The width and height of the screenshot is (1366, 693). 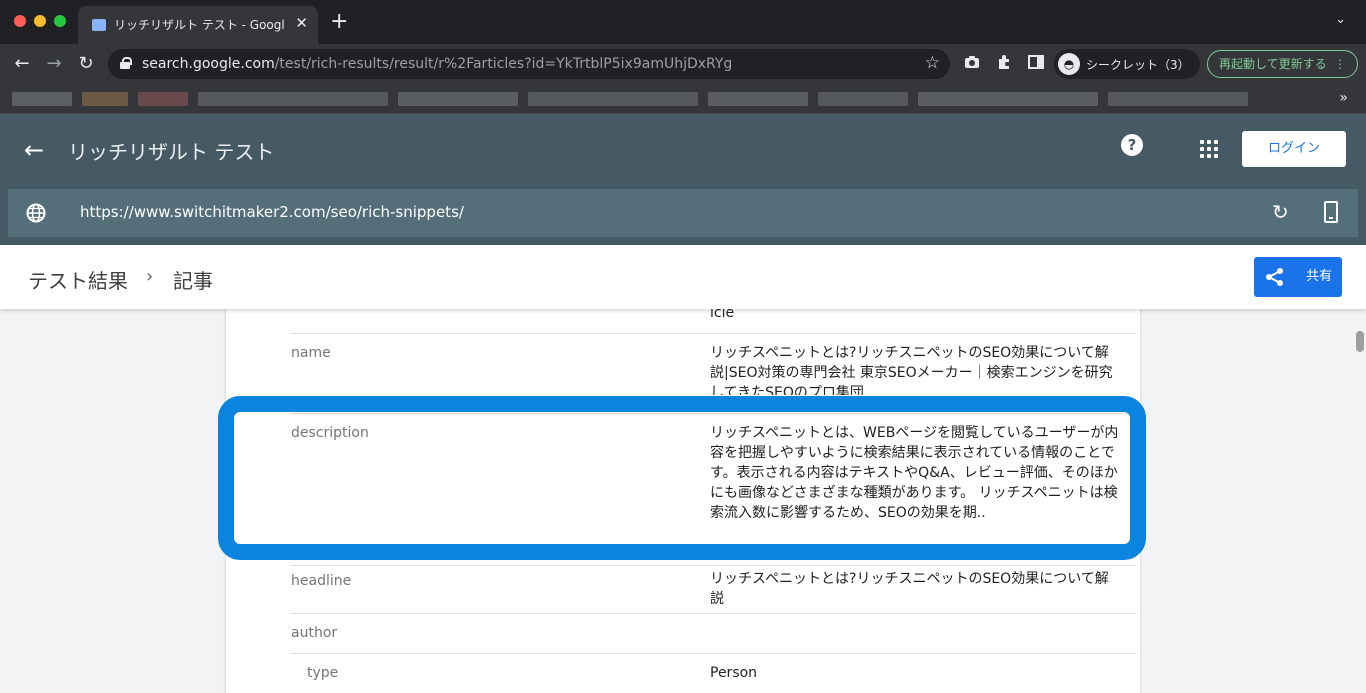 What do you see at coordinates (1004, 64) in the screenshot?
I see `extensions-puzzle-icon` at bounding box center [1004, 64].